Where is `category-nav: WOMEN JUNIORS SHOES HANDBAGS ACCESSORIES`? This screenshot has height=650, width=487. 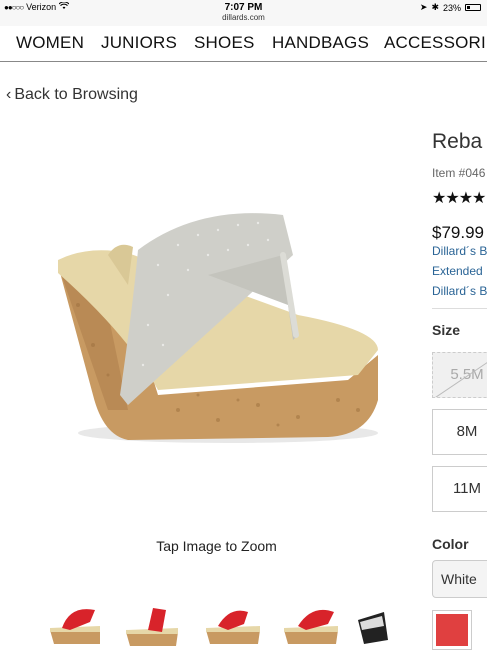
category-nav: WOMEN JUNIORS SHOES HANDBAGS ACCESSORIES is located at coordinates (243, 44).